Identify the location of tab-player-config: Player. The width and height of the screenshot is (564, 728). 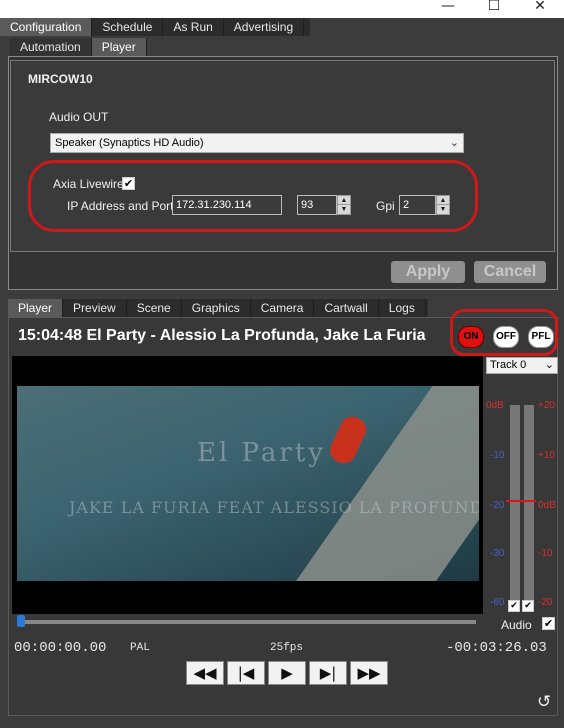
(119, 47).